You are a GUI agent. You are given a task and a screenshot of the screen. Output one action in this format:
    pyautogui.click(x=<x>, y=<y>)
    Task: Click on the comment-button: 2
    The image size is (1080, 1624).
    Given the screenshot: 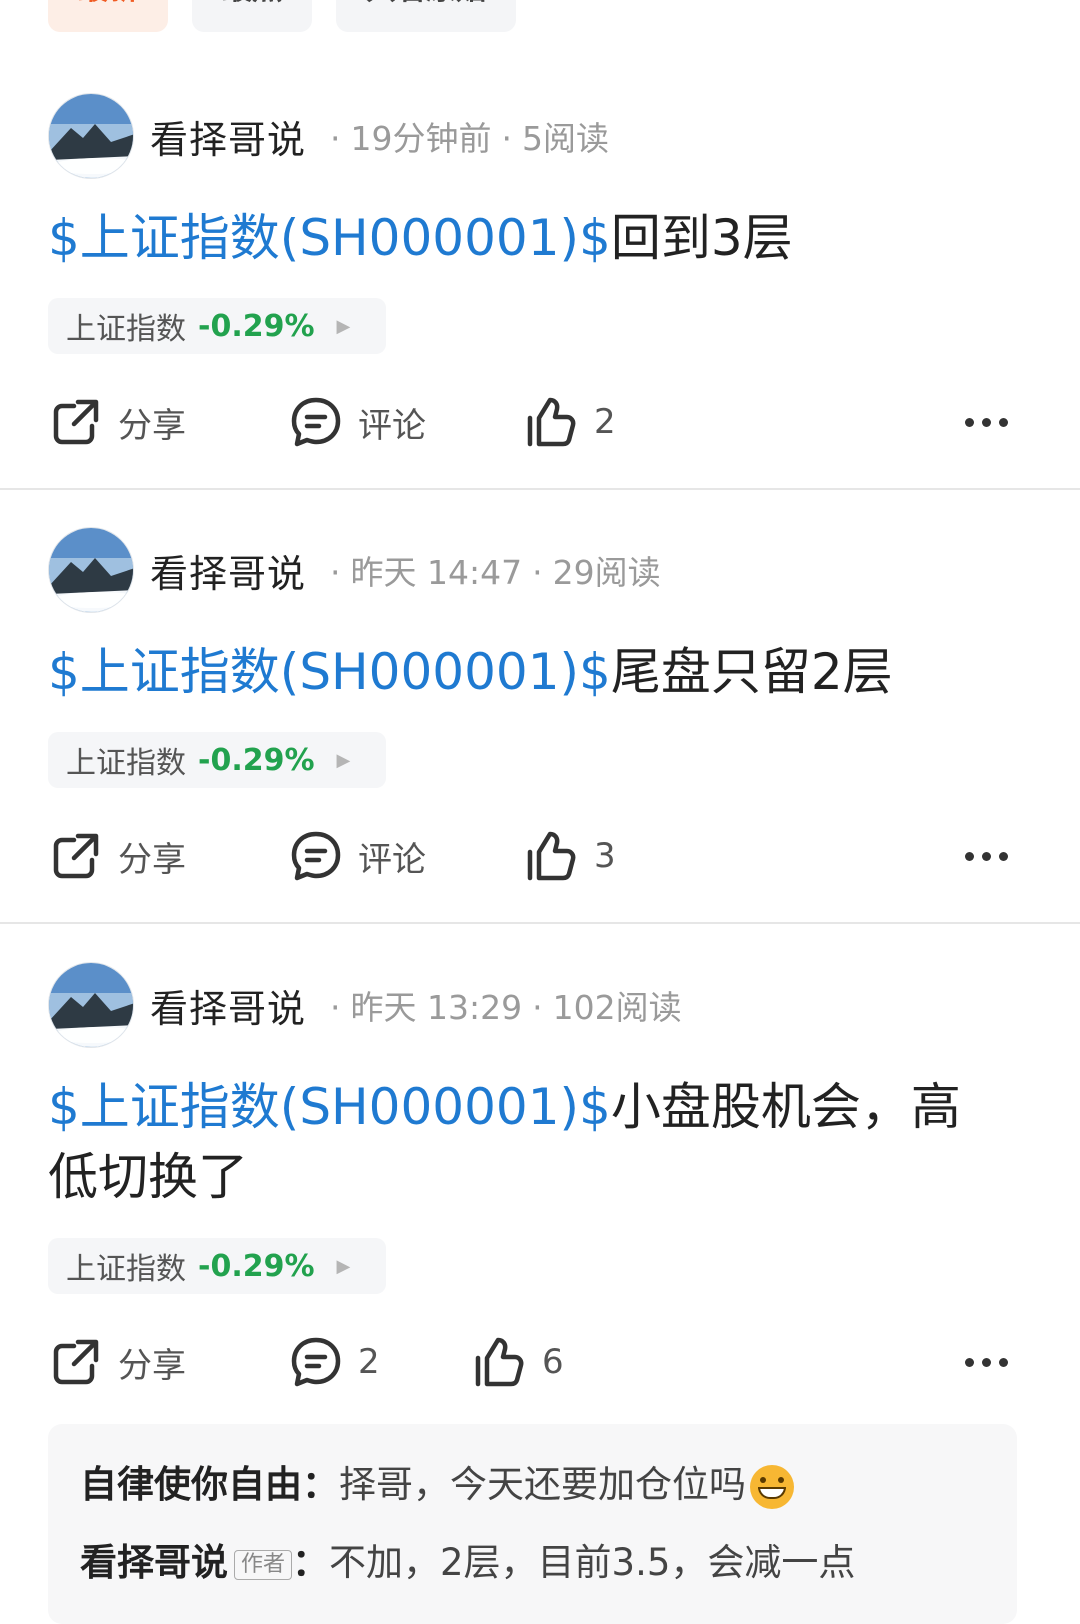 What is the action you would take?
    pyautogui.click(x=334, y=1362)
    